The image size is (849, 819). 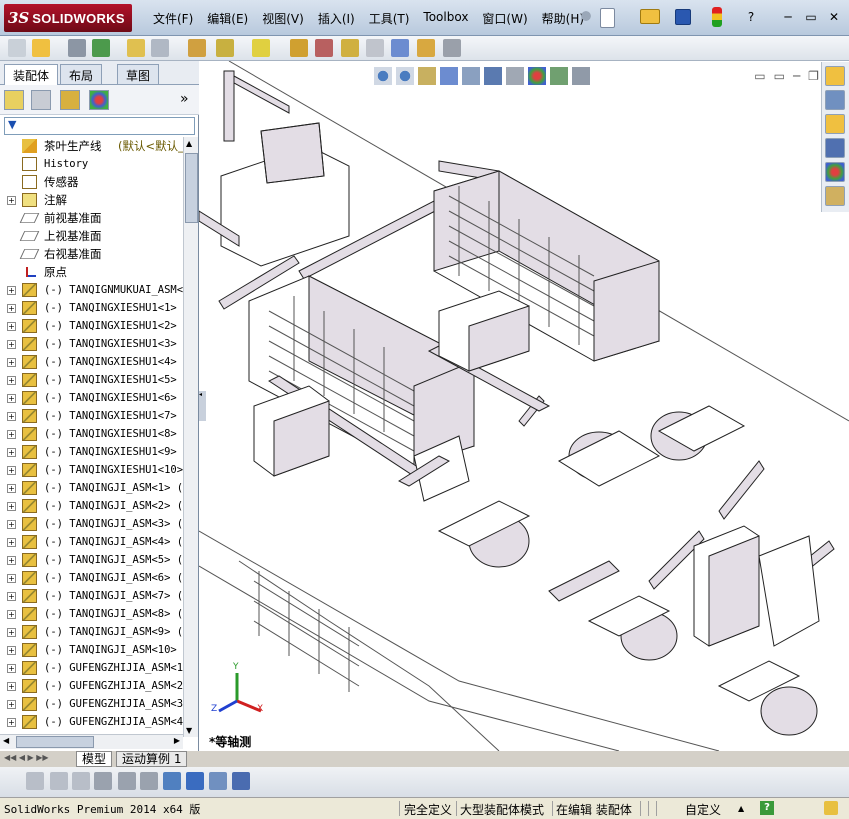 What do you see at coordinates (173, 18) in the screenshot?
I see `menu-file: 文件(F)` at bounding box center [173, 18].